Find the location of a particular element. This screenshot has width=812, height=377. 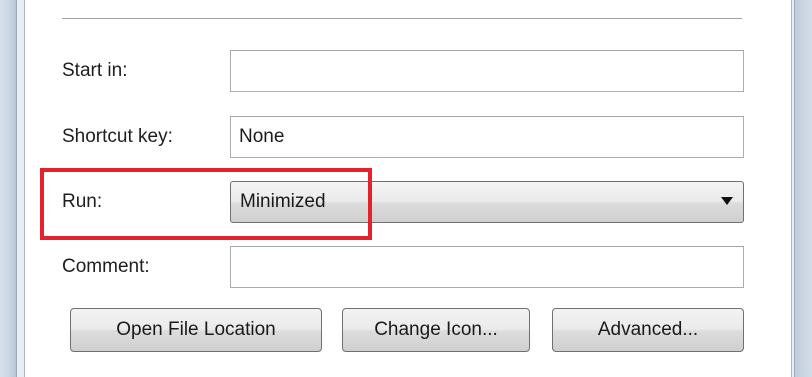

comment-input is located at coordinates (487, 267).